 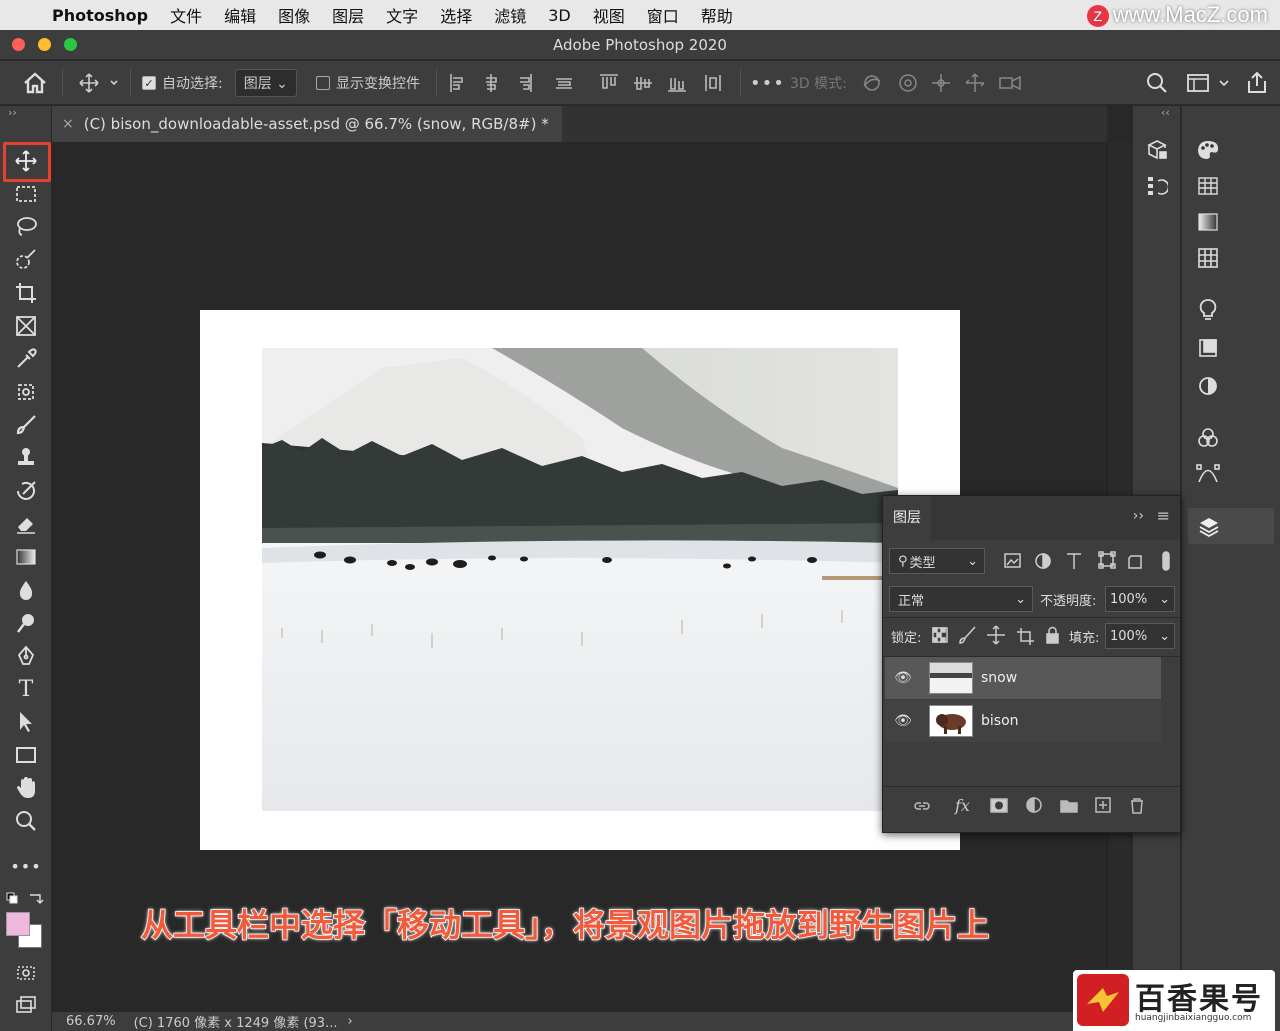 What do you see at coordinates (565, 925) in the screenshot?
I see `tutorial-caption: 从工具栏中选择「移动工具」，将景观图片拖放到野牛图片上` at bounding box center [565, 925].